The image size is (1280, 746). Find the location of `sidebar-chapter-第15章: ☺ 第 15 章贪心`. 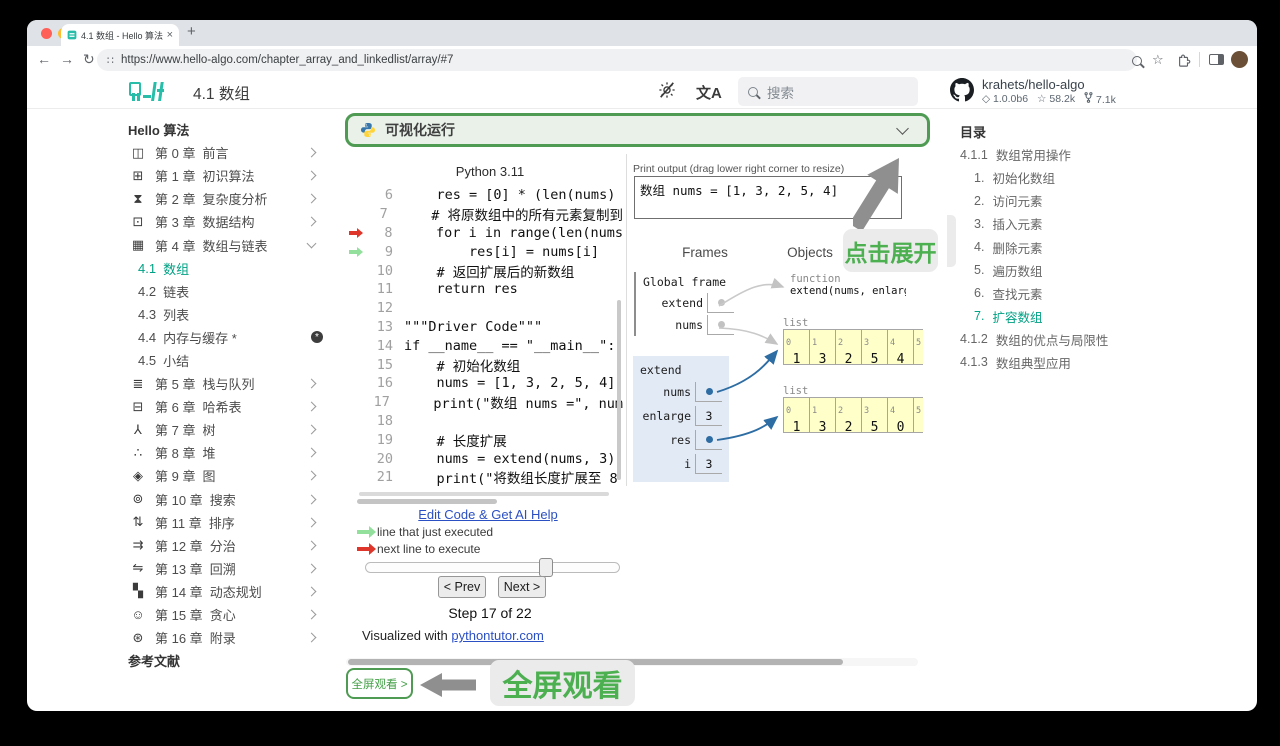

sidebar-chapter-第15章: ☺ 第 15 章贪心 is located at coordinates (225, 614).